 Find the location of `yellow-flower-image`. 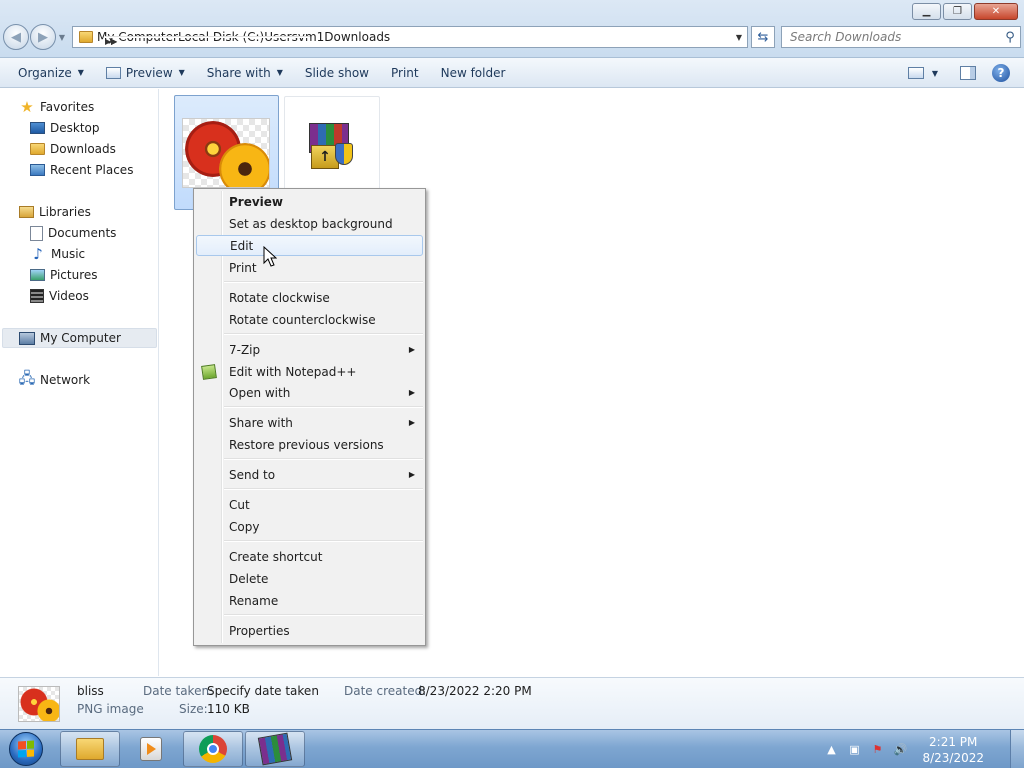

yellow-flower-image is located at coordinates (48, 710).